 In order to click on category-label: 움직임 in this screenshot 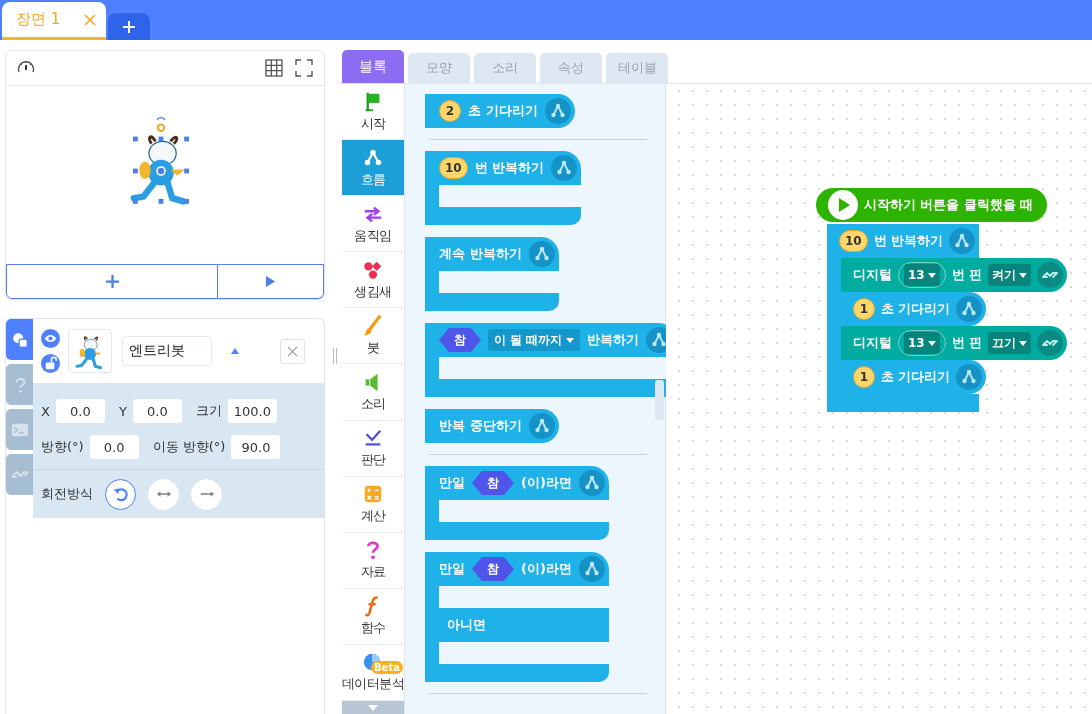, I will do `click(373, 235)`.